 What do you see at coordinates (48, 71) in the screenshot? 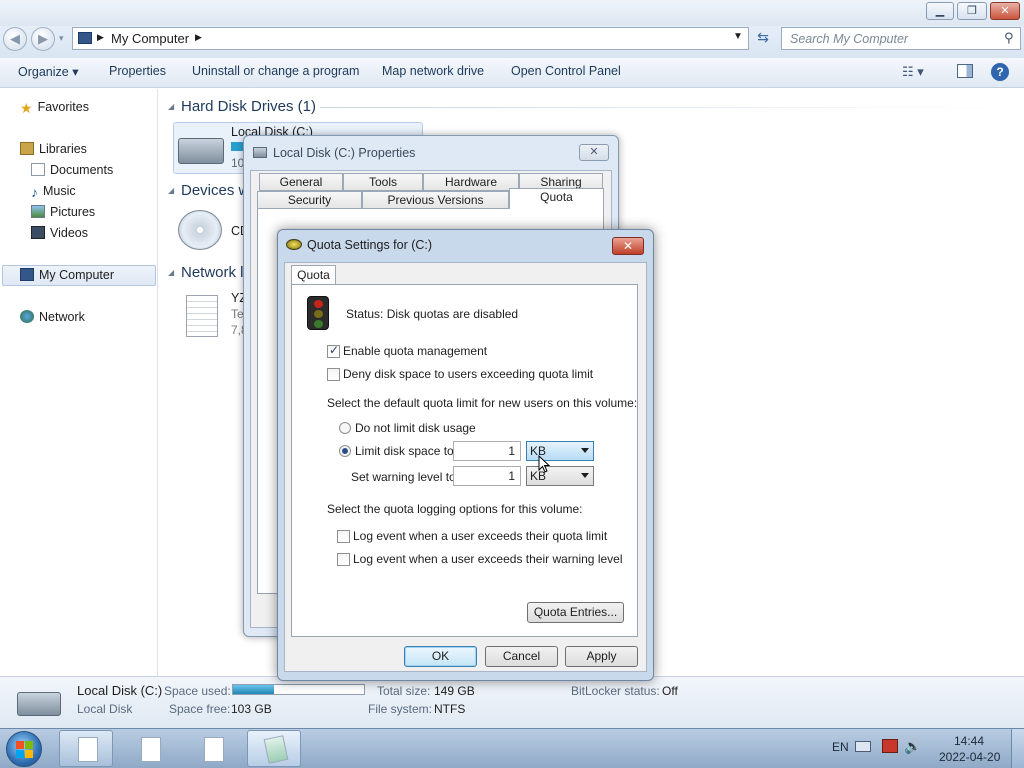
I see `organize-button: Organize ▾` at bounding box center [48, 71].